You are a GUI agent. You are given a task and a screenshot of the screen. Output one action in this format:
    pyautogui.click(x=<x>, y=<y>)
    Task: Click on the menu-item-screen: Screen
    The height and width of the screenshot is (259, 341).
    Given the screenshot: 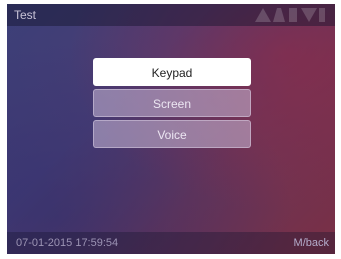 What is the action you would take?
    pyautogui.click(x=172, y=103)
    